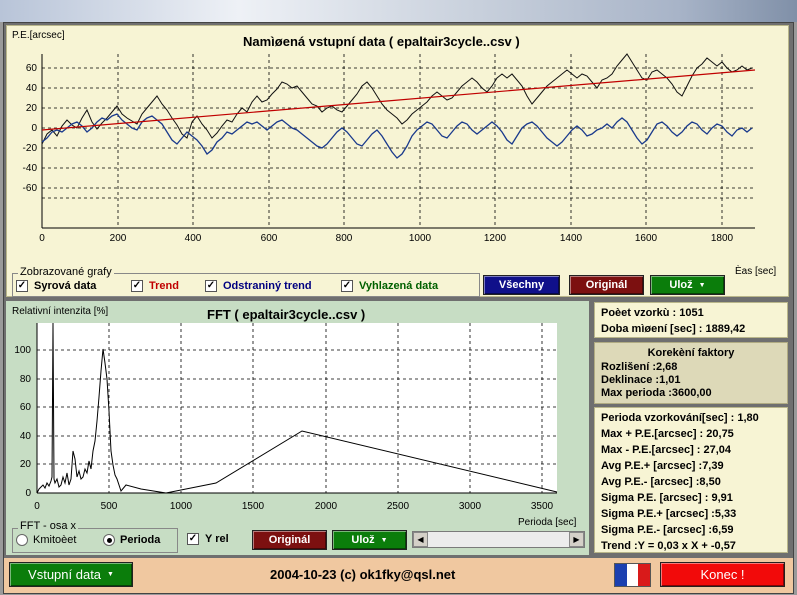  I want to click on quit-button-label: Konec !, so click(722, 574).